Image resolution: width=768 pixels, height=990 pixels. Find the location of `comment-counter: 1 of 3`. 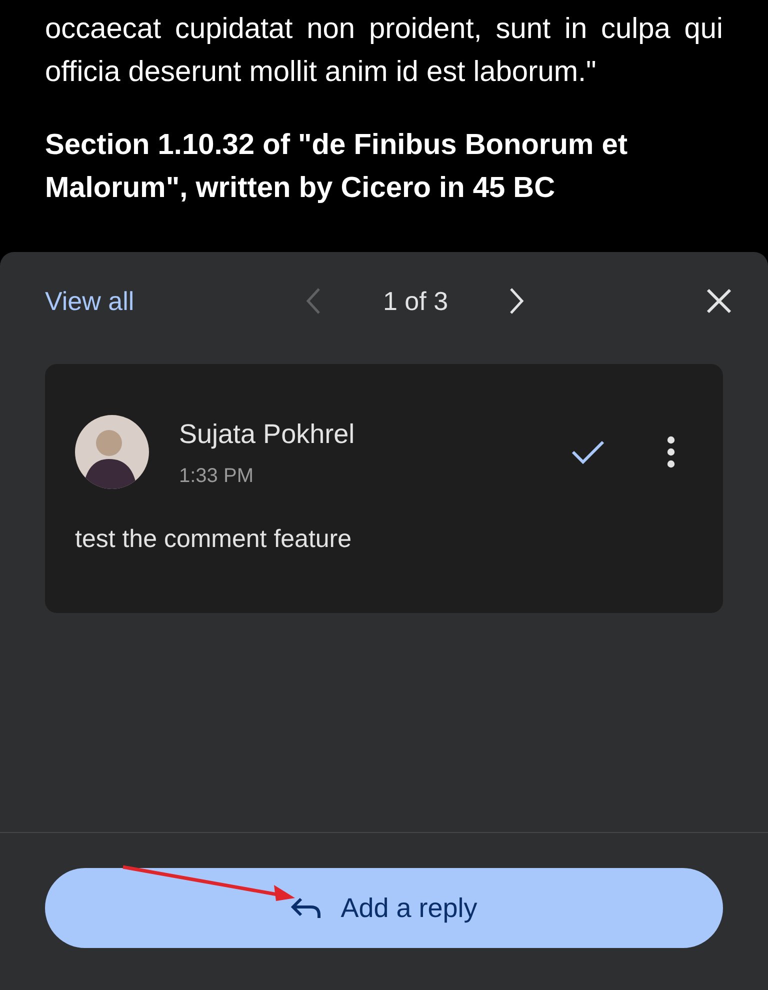

comment-counter: 1 of 3 is located at coordinates (416, 301).